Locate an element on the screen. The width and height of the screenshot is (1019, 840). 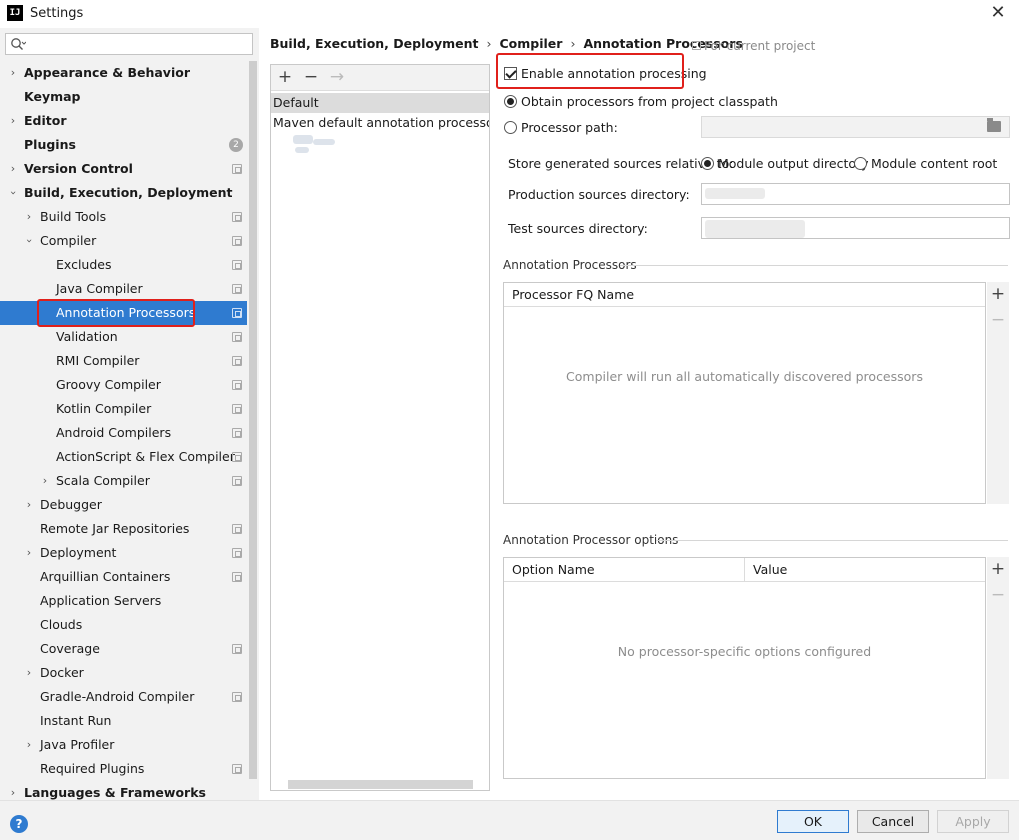
tree-item-appearance: › Appearance & Behavior is located at coordinates (123, 73).